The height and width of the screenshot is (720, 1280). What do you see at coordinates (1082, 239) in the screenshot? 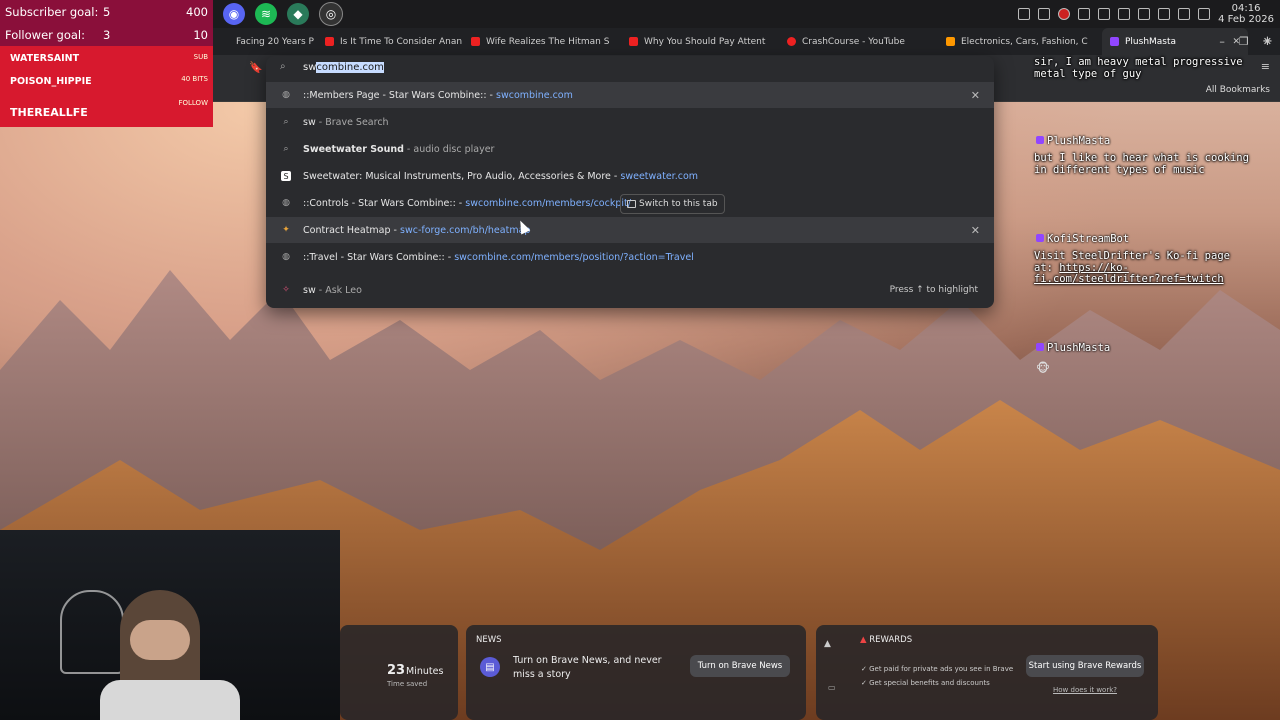
I see `chat-username: KofiStreamBot` at bounding box center [1082, 239].